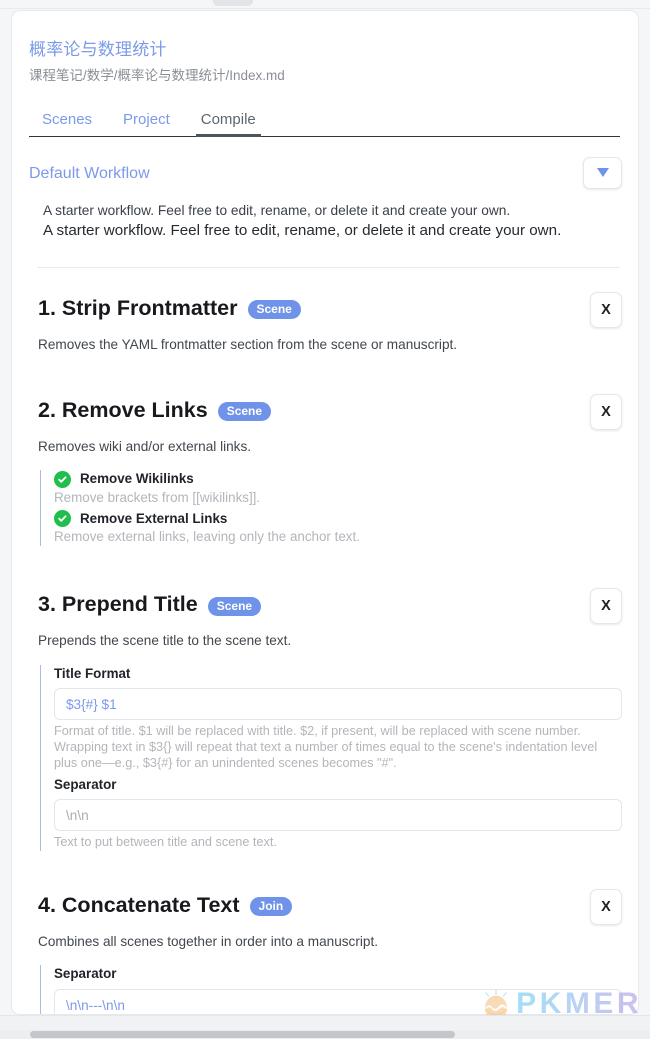 The image size is (650, 1039). I want to click on option-label: Remove Wikilinks, so click(137, 479).